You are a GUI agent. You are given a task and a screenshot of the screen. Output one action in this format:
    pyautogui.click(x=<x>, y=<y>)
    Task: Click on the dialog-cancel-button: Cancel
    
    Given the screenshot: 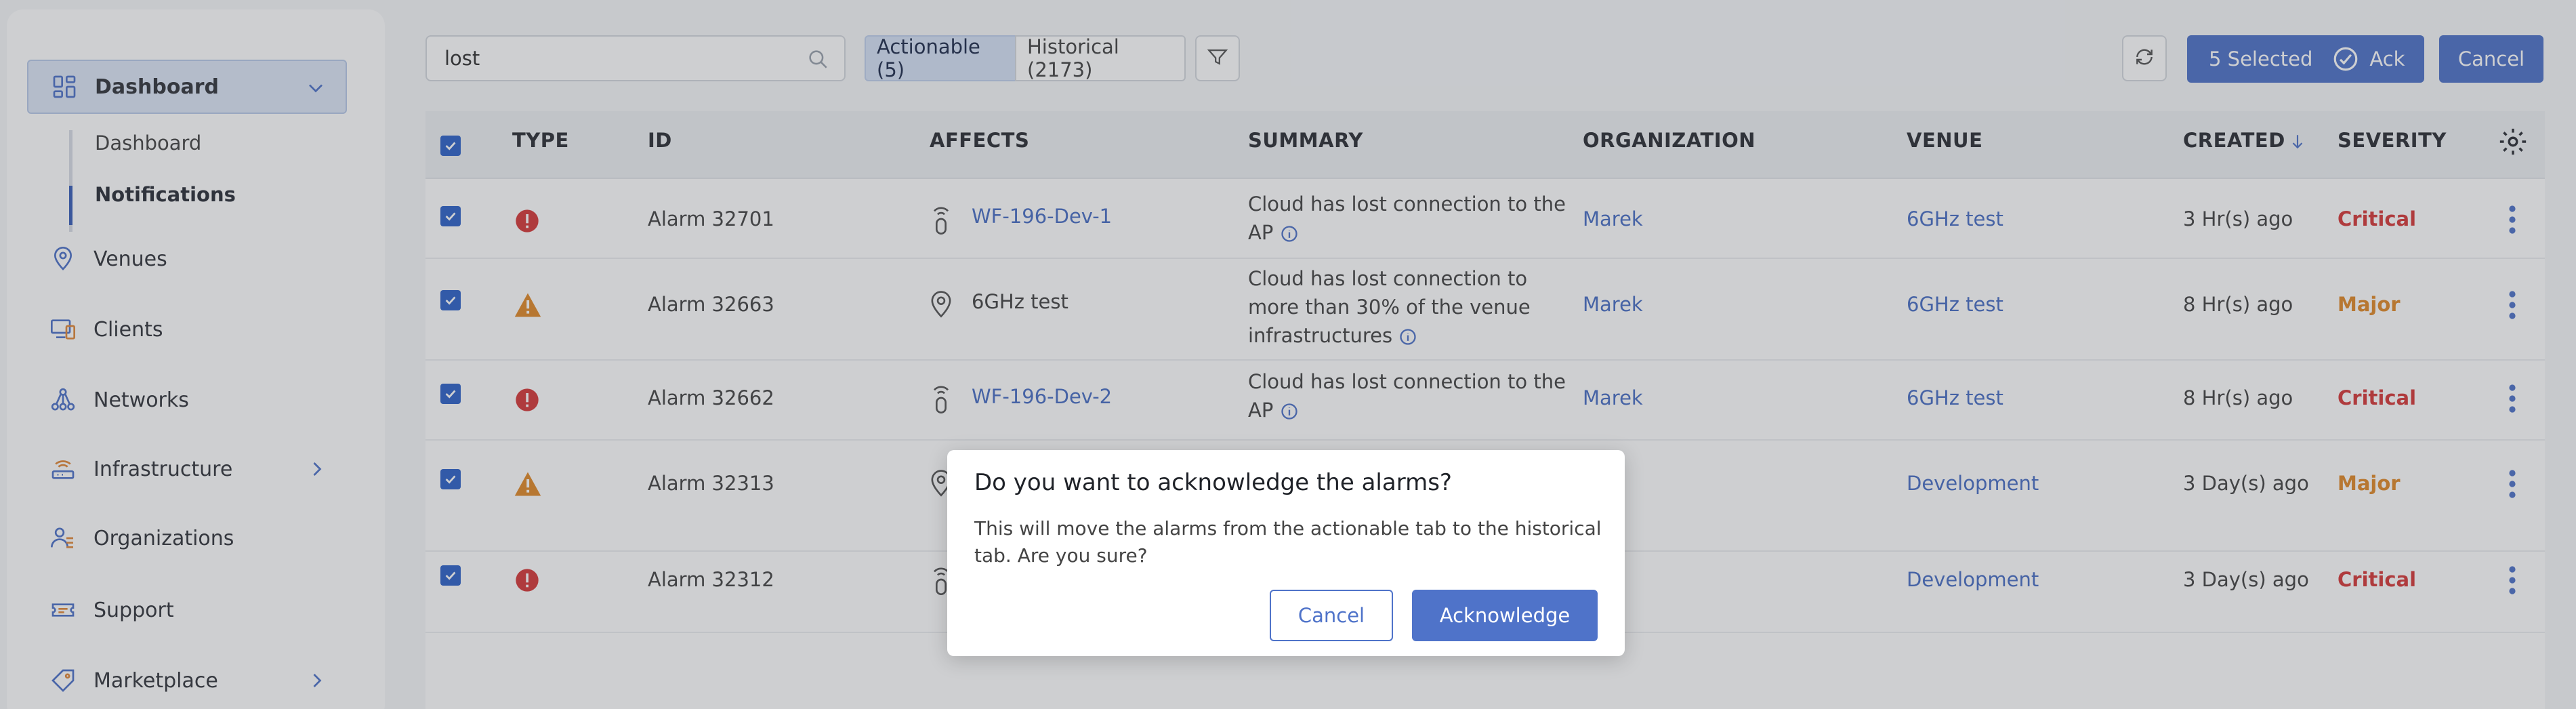 What is the action you would take?
    pyautogui.click(x=1331, y=615)
    